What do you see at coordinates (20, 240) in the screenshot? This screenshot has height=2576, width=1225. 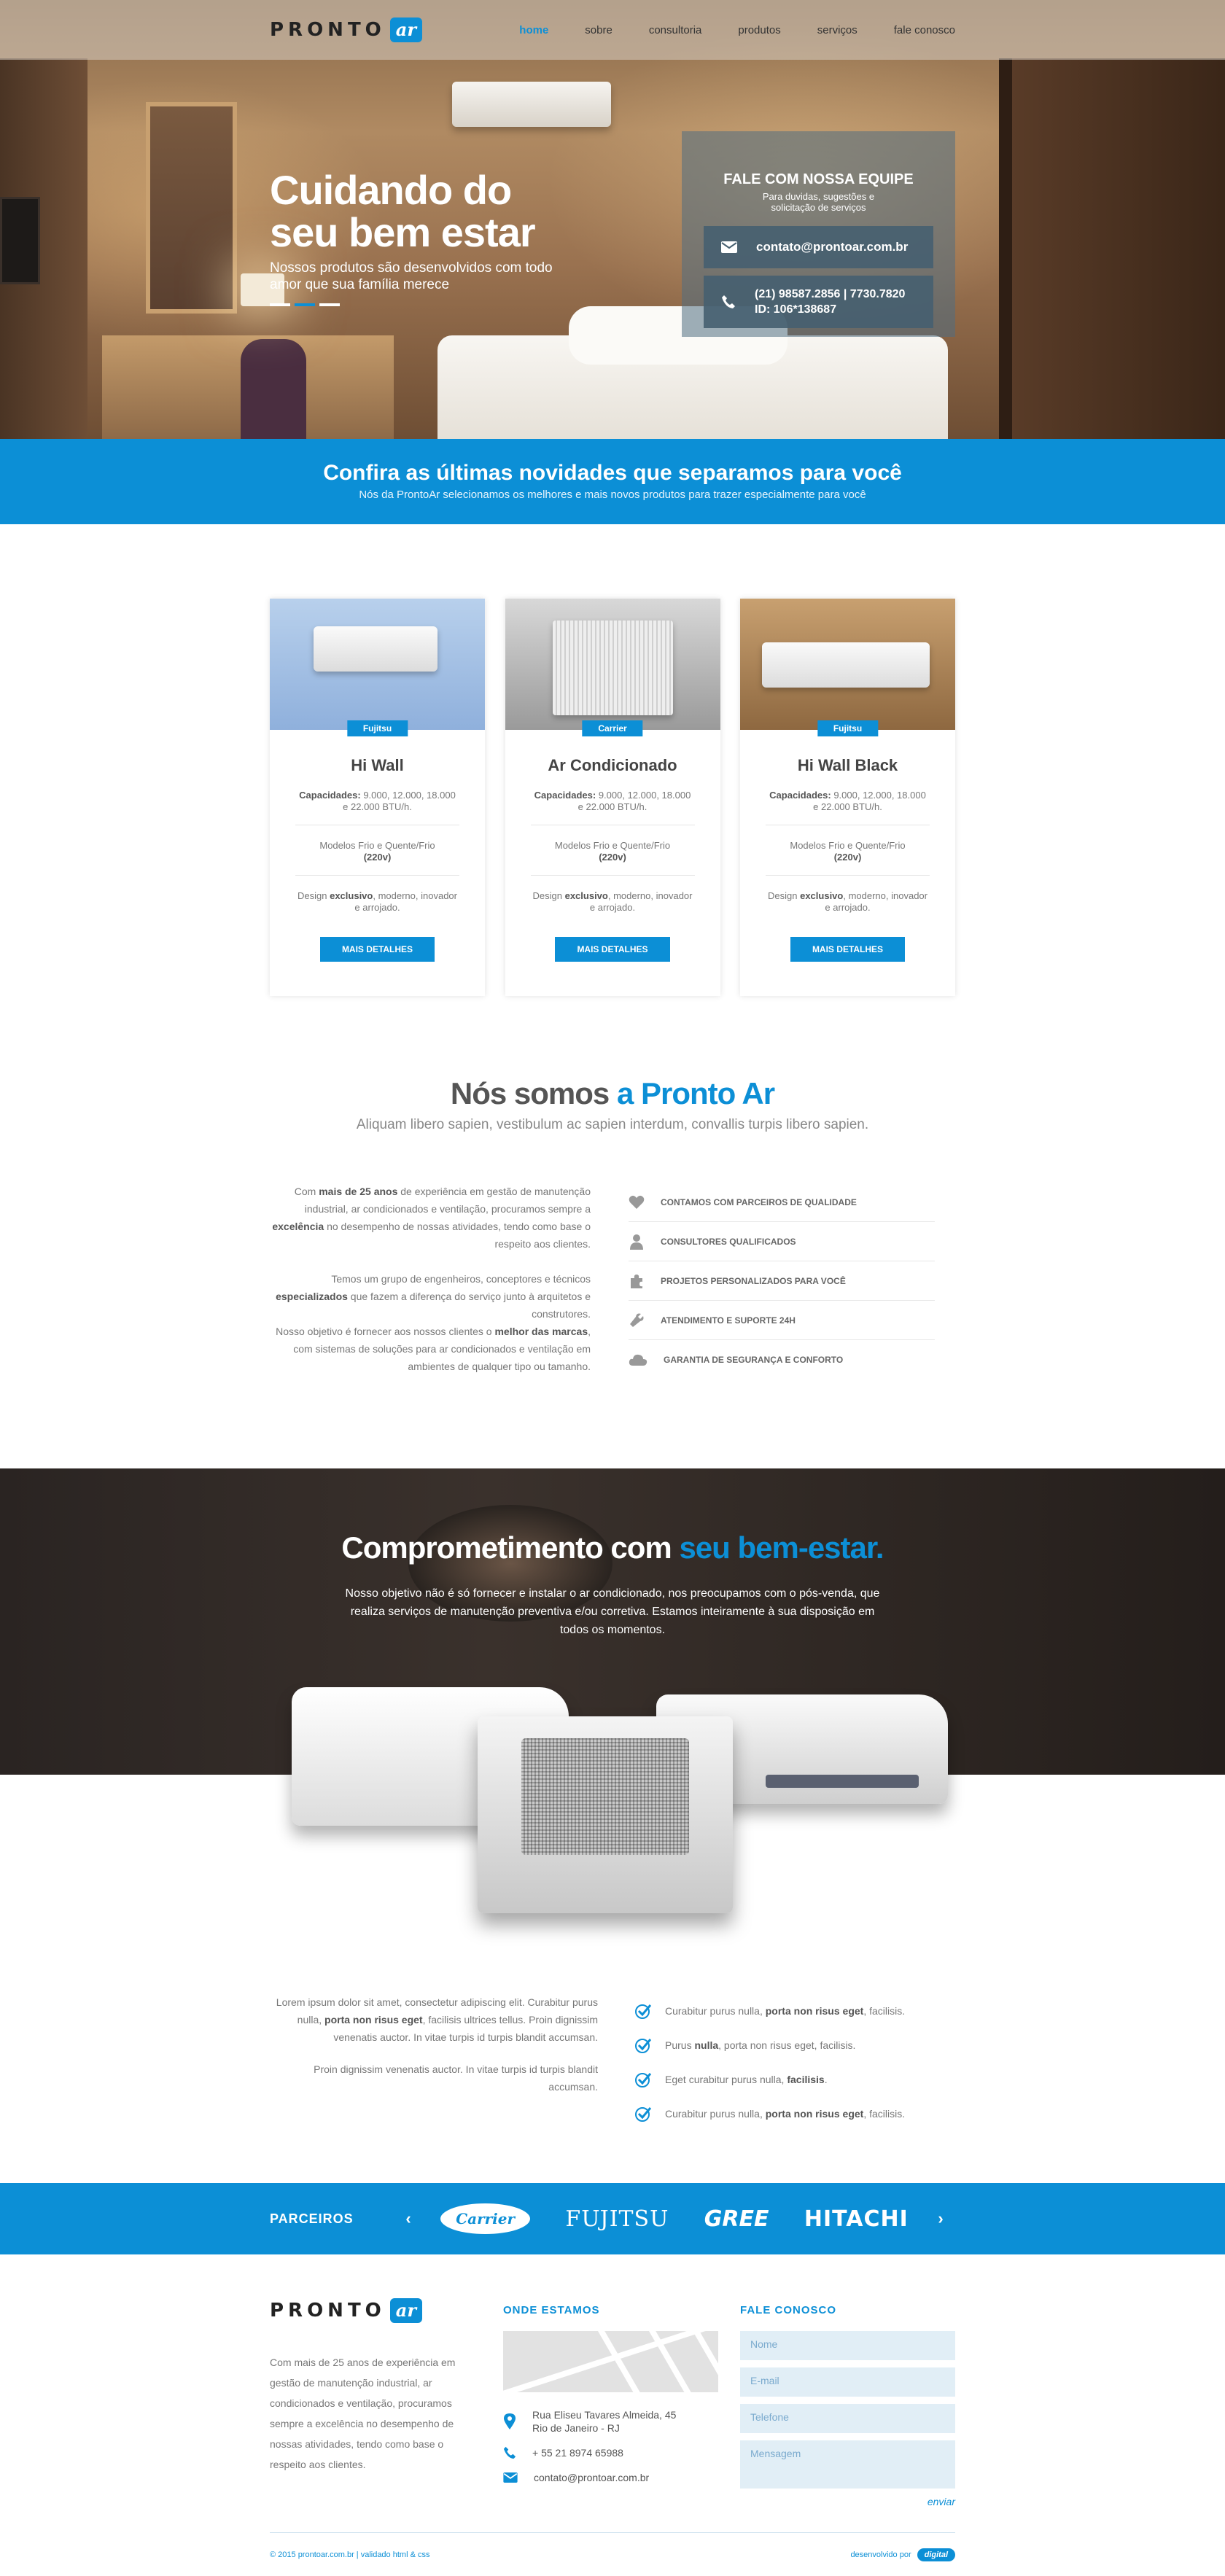 I see `hero-tv` at bounding box center [20, 240].